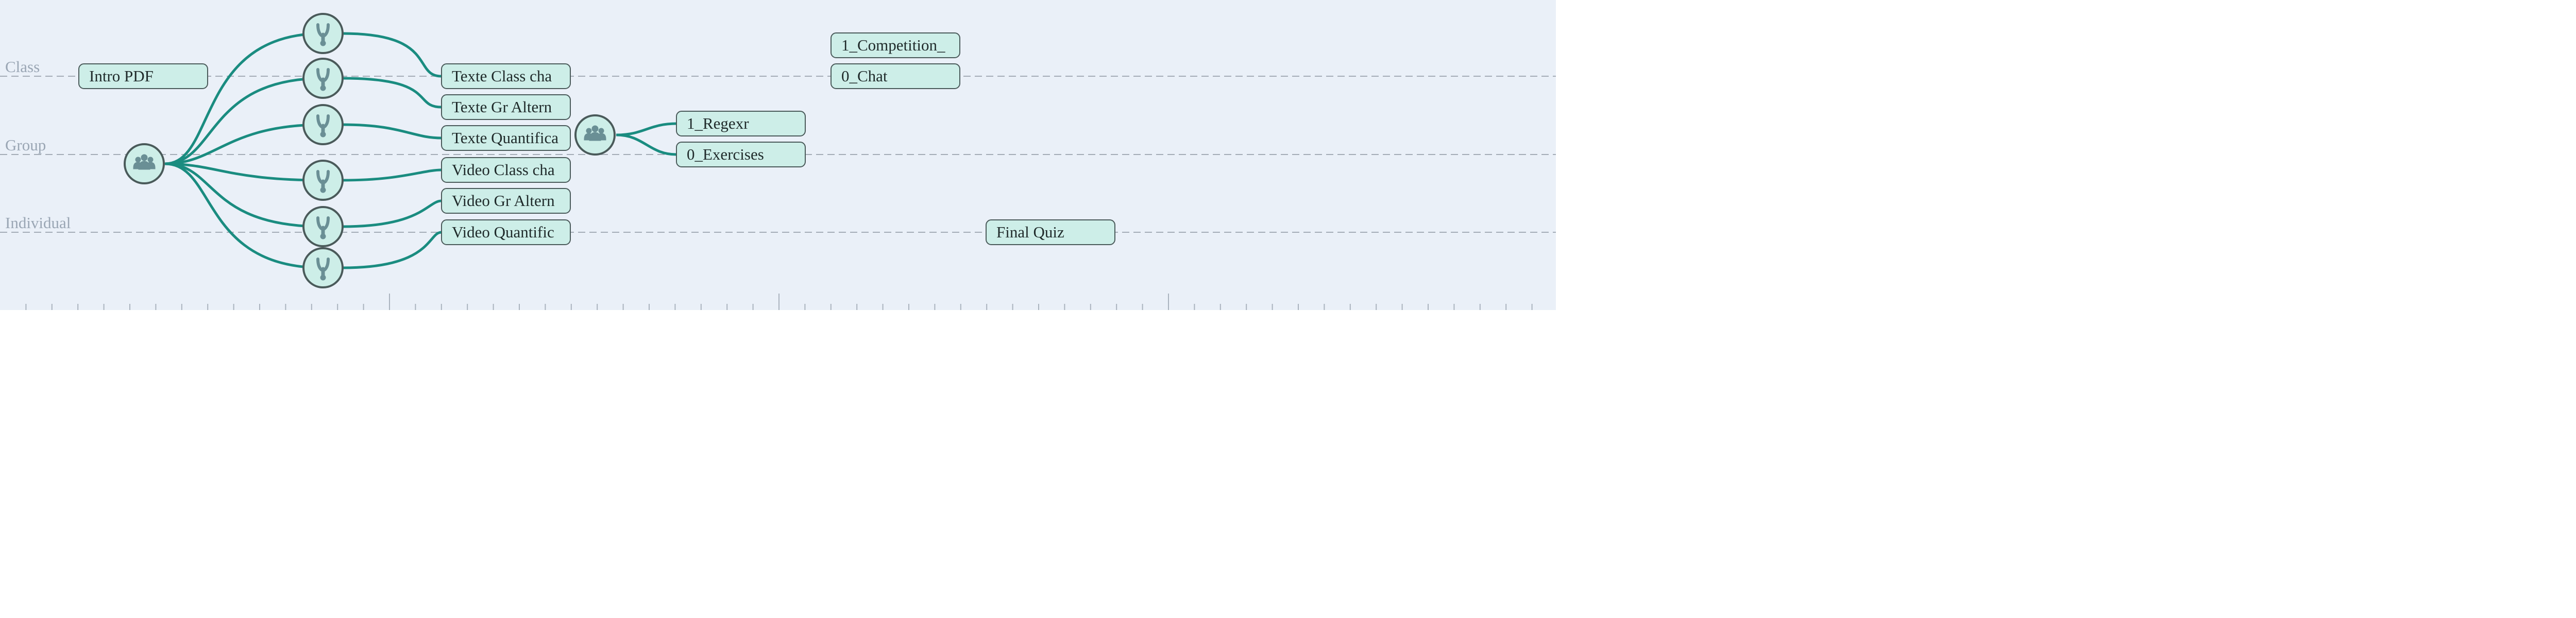 This screenshot has height=618, width=2576. I want to click on activity-intro: Intro PDF, so click(143, 76).